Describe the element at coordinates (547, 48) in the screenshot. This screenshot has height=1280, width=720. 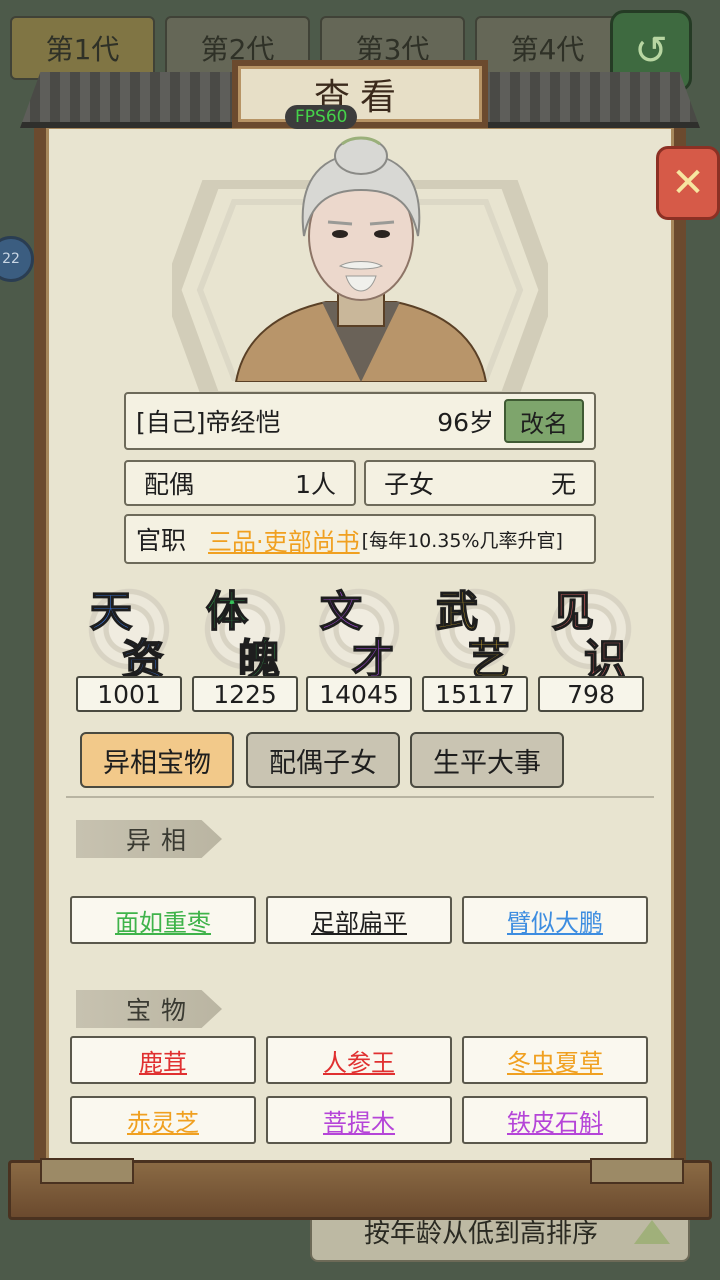
I see `tab-generation-4: 第4代` at that location.